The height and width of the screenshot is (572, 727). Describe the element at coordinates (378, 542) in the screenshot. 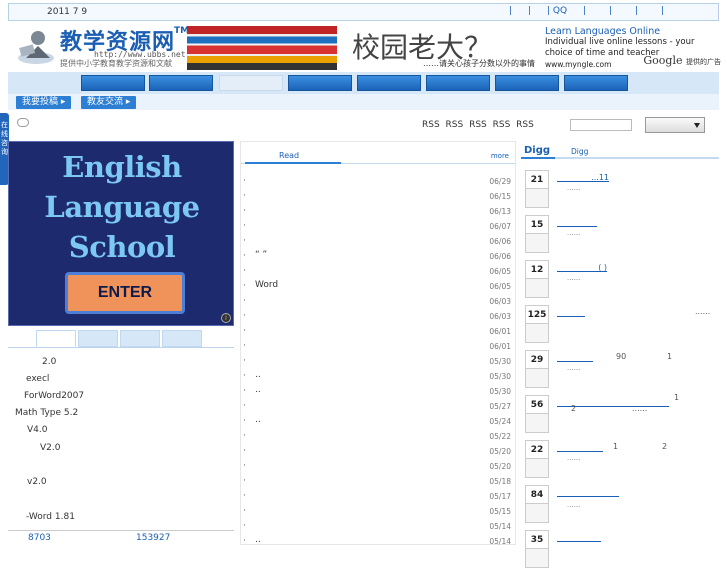

I see `list-item: ·.. 05/14` at that location.